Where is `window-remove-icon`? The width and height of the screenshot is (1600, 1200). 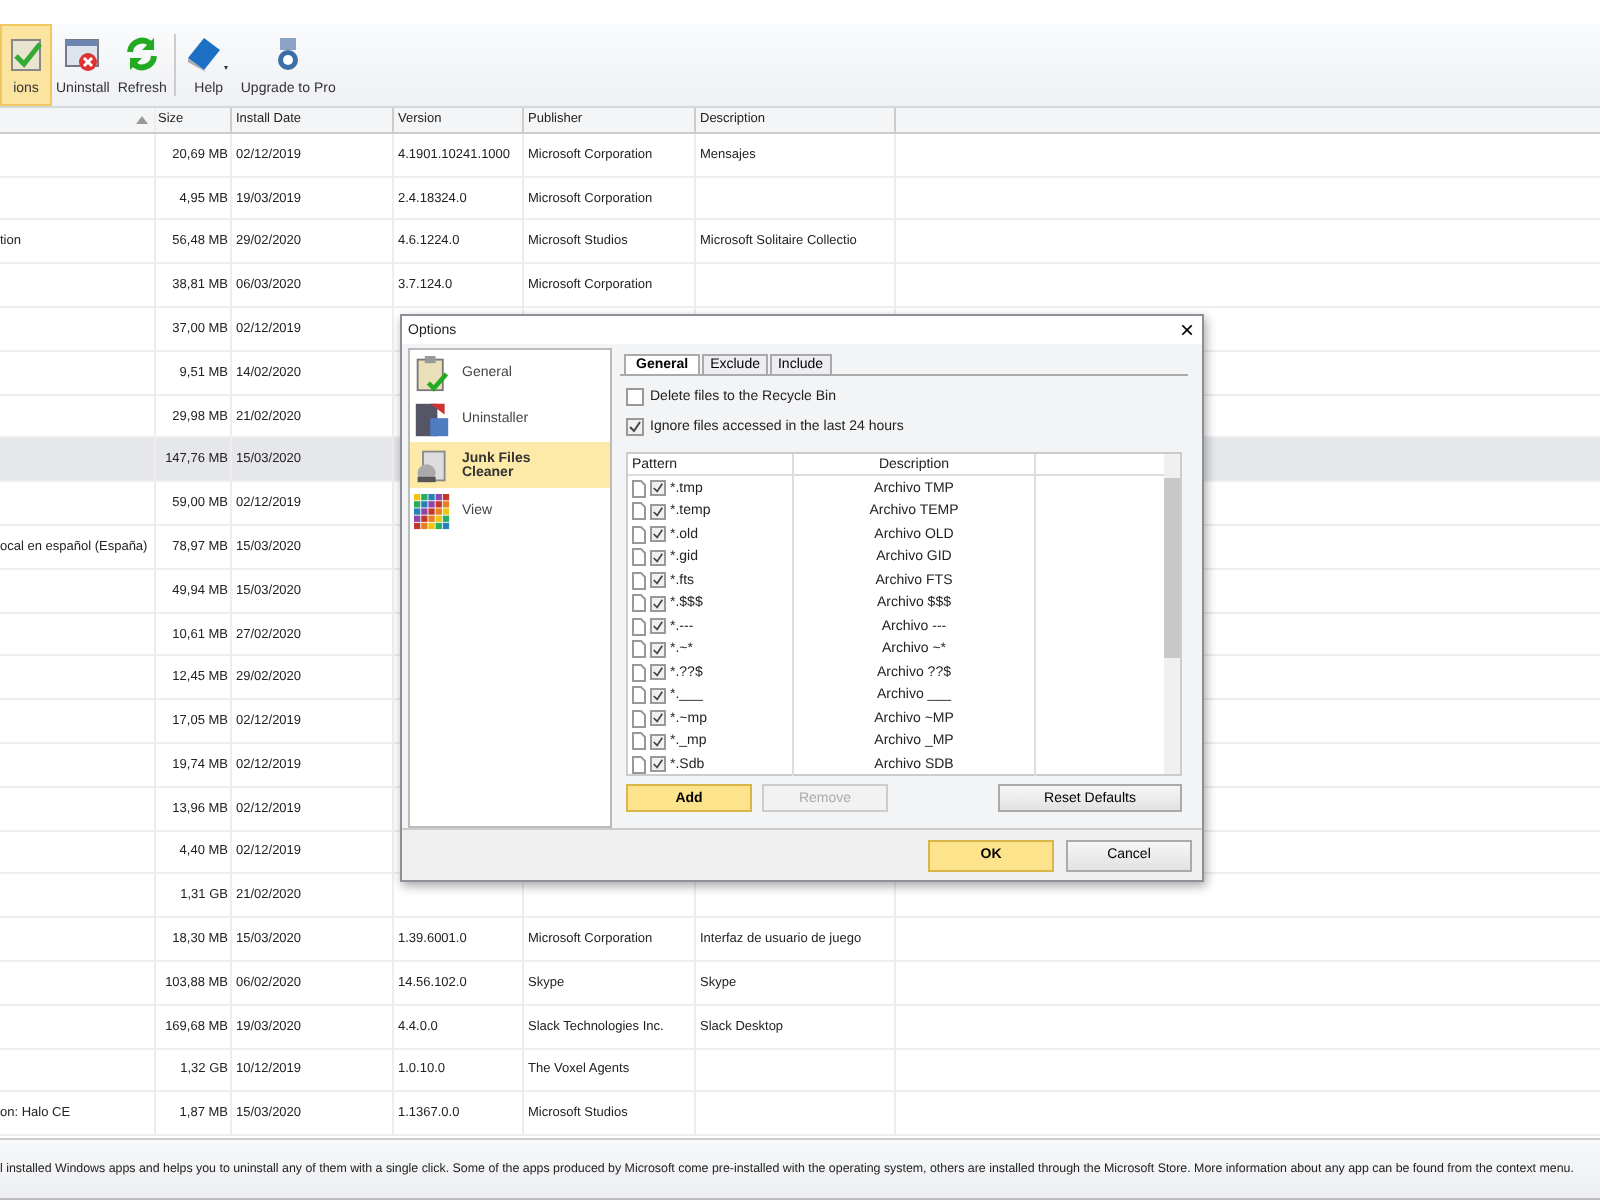
window-remove-icon is located at coordinates (82, 53).